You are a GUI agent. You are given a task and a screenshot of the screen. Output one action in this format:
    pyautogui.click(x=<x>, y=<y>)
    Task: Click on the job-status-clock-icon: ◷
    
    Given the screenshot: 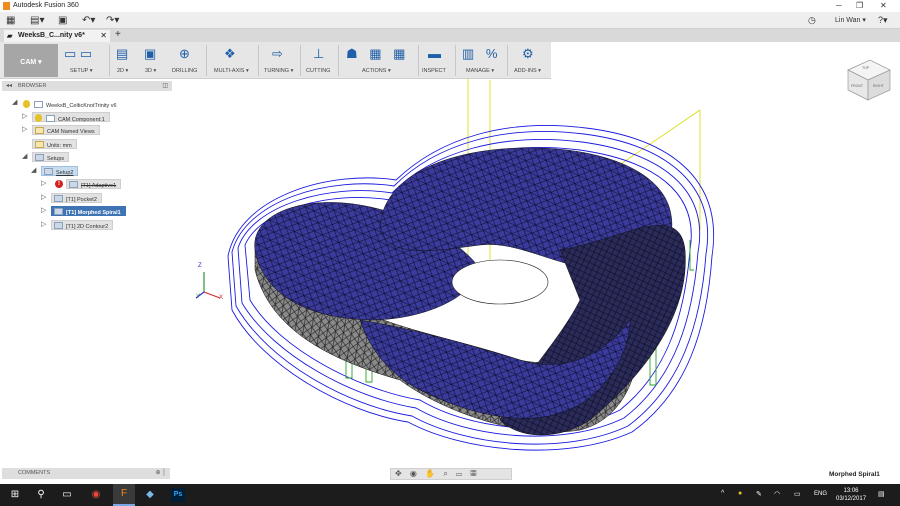 What is the action you would take?
    pyautogui.click(x=812, y=20)
    